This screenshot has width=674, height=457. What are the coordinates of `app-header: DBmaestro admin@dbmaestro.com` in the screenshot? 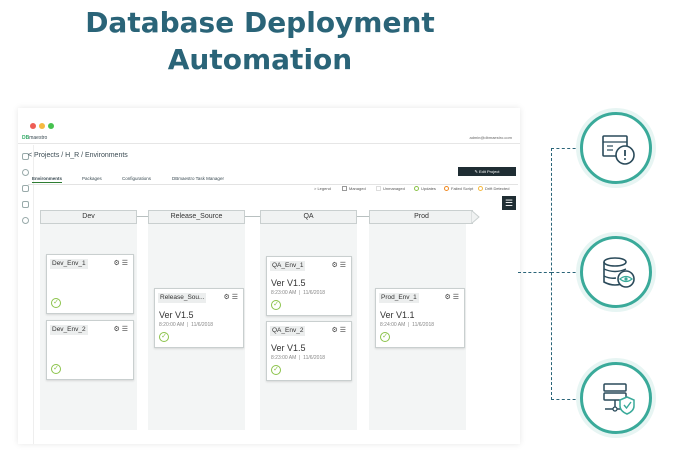 It's located at (269, 138).